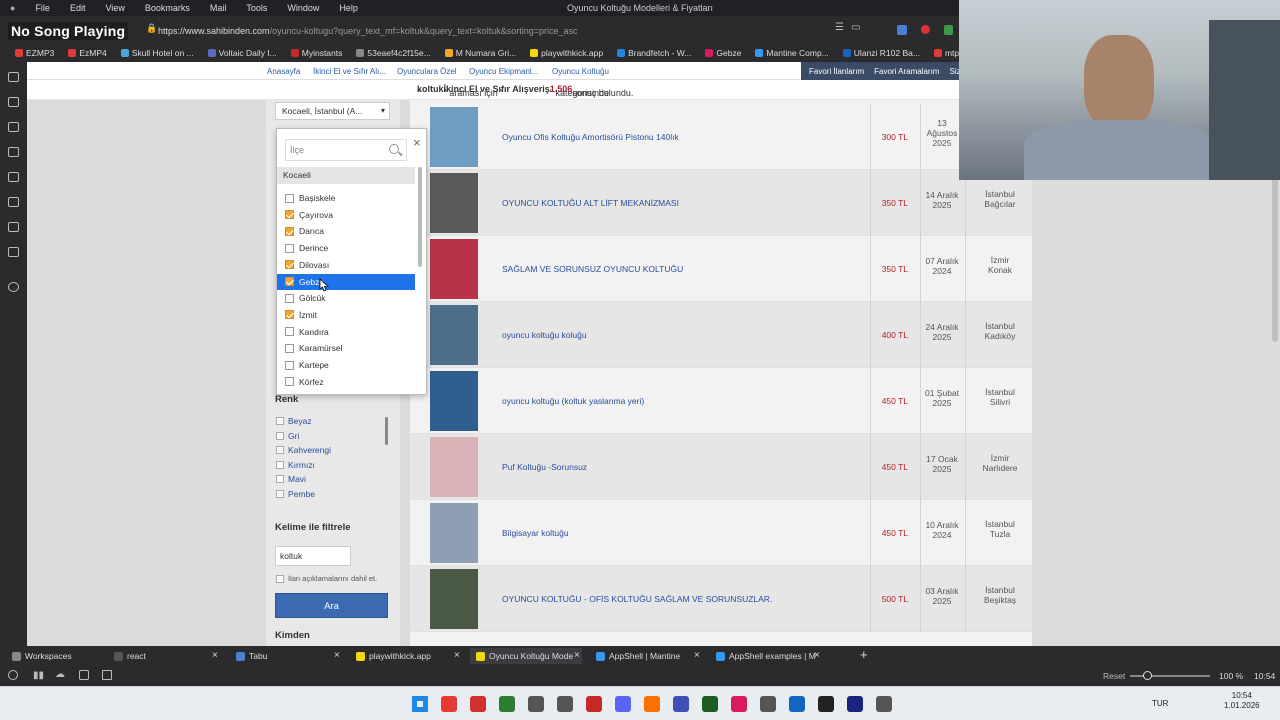 The image size is (1280, 720). I want to click on browser-tab: AppShell | Mantine, so click(646, 656).